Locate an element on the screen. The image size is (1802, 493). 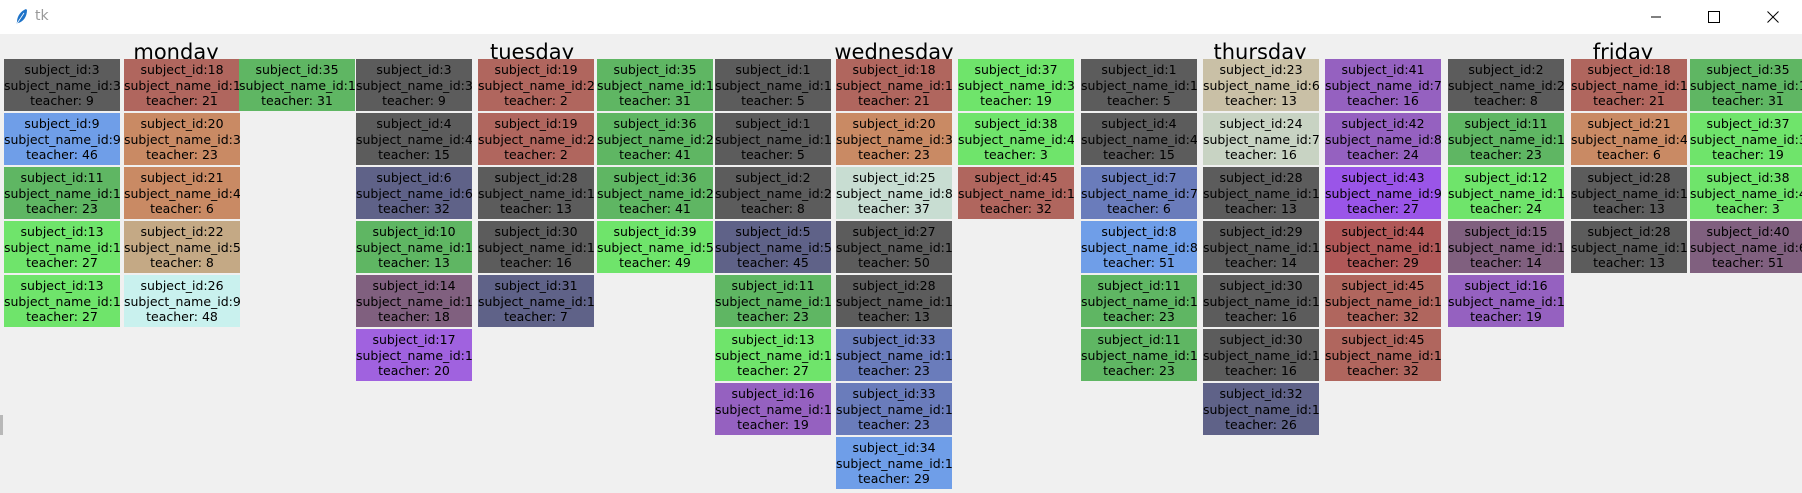
cell-id: subject_id:20 is located at coordinates (182, 123).